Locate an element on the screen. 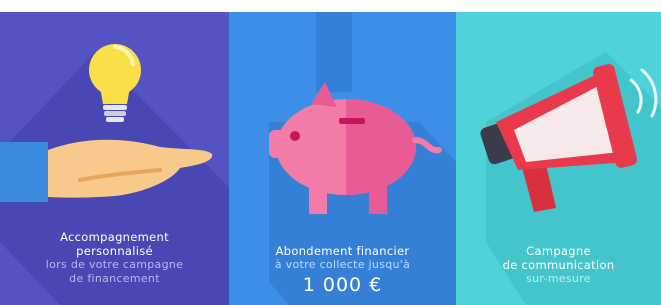 Image resolution: width=661 pixels, height=305 pixels. caption-sub-line-1: à votre collecte jusqu'à is located at coordinates (342, 264).